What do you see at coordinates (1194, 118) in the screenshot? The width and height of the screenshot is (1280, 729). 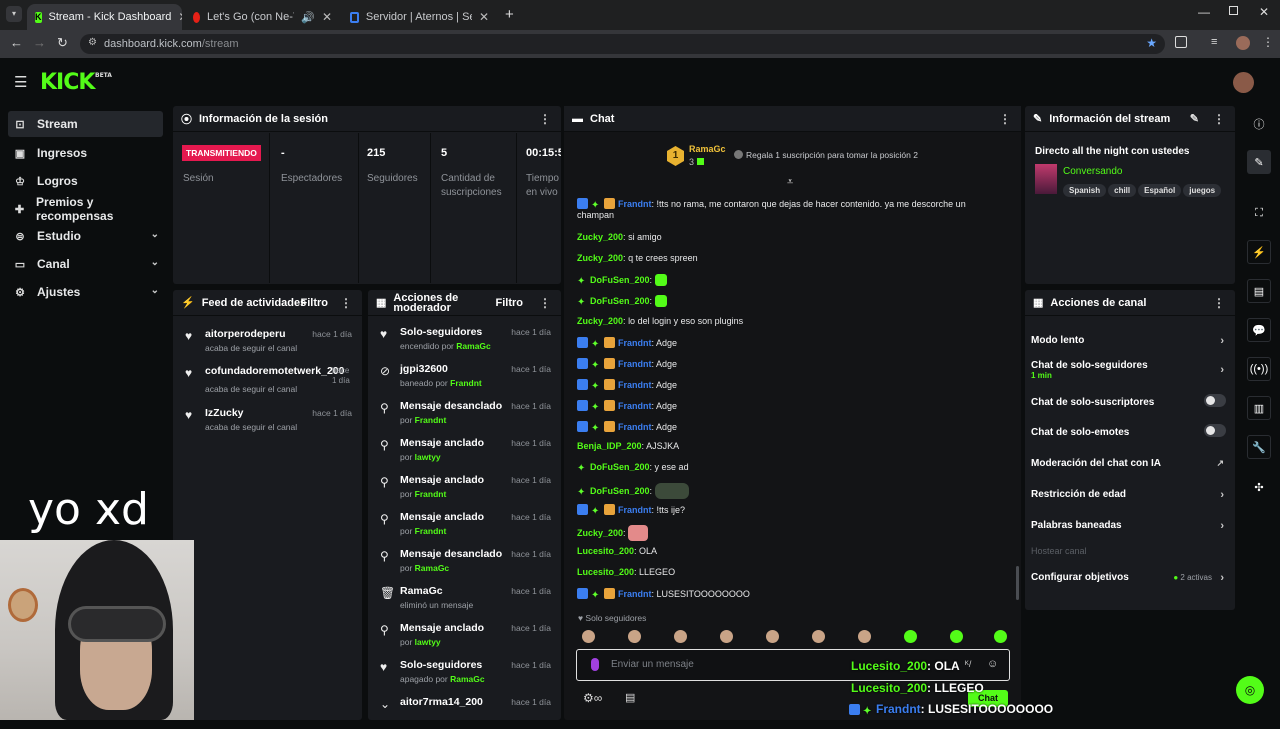 I see `edit-icon: ✎` at bounding box center [1194, 118].